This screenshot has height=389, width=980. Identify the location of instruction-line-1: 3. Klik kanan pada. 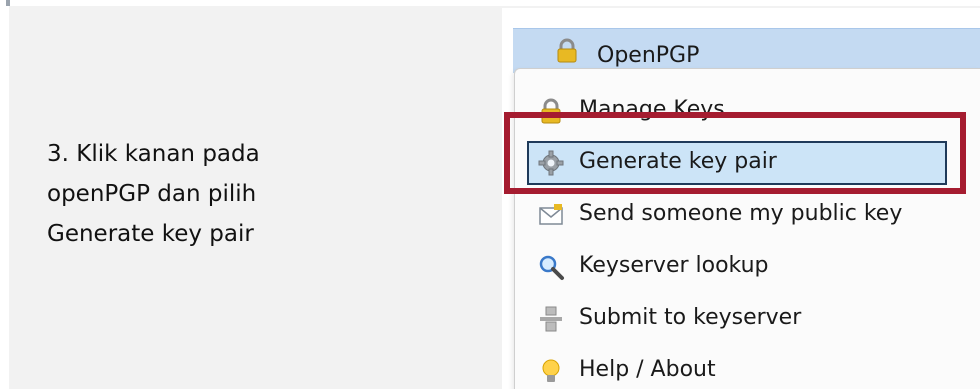
(153, 154).